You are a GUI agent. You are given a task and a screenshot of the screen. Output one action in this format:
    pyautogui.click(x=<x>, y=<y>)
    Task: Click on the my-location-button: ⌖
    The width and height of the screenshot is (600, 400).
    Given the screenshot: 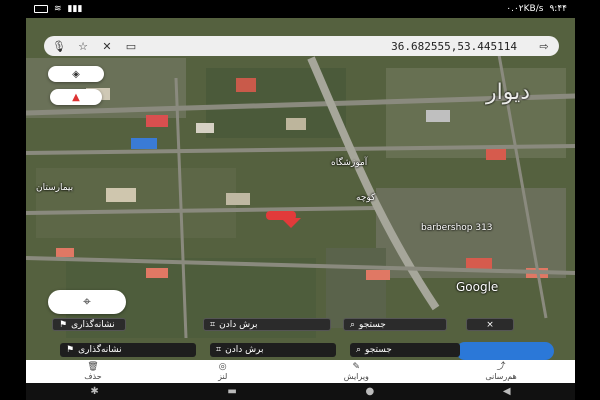 What is the action you would take?
    pyautogui.click(x=87, y=302)
    